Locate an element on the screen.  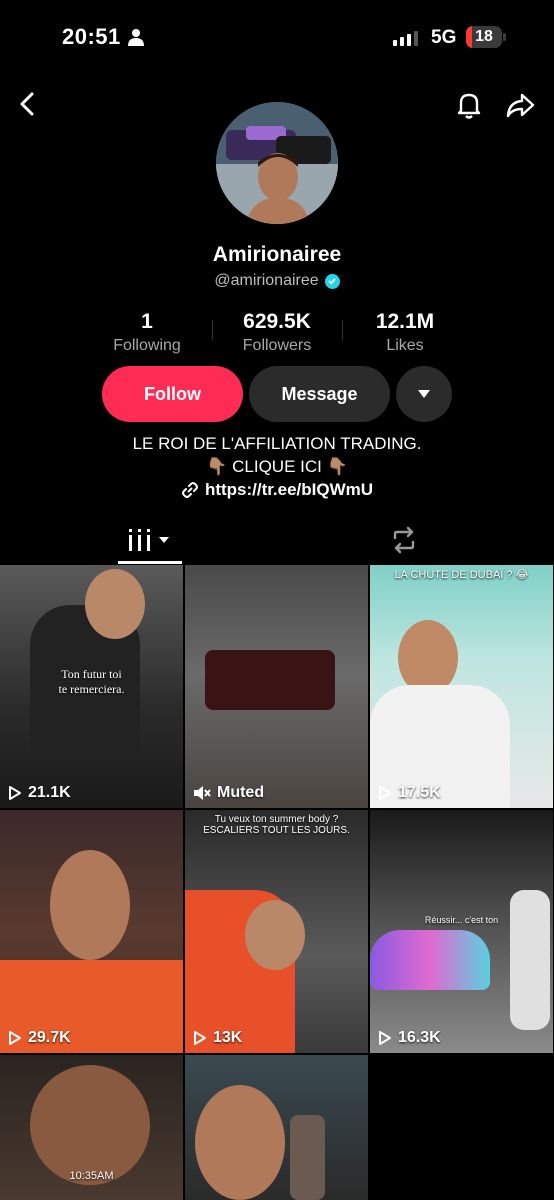
bio-line-1: LE ROI DE L'AFFILIATION TRADING. is located at coordinates (277, 443).